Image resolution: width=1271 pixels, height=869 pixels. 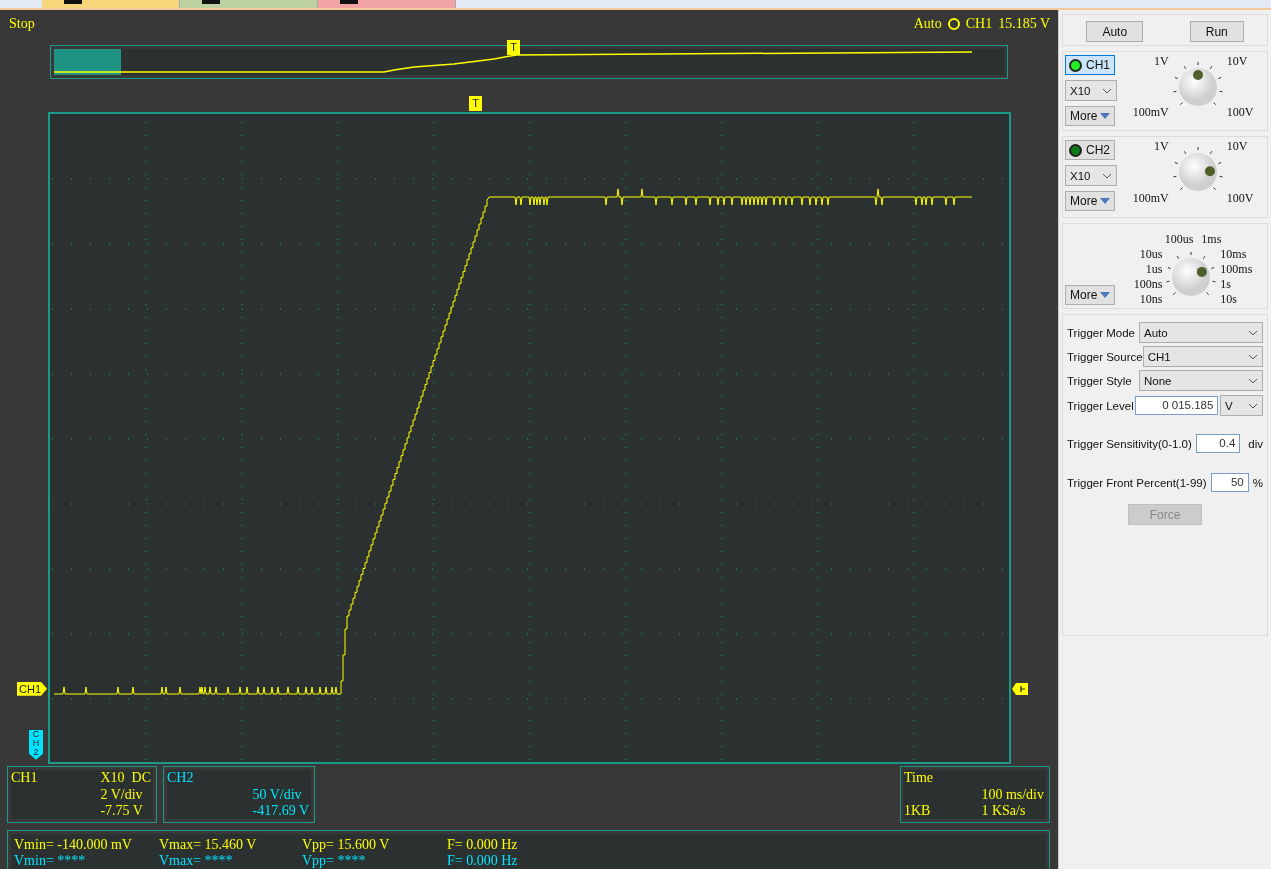 What do you see at coordinates (1201, 332) in the screenshot?
I see `trigger-dropdown: Auto` at bounding box center [1201, 332].